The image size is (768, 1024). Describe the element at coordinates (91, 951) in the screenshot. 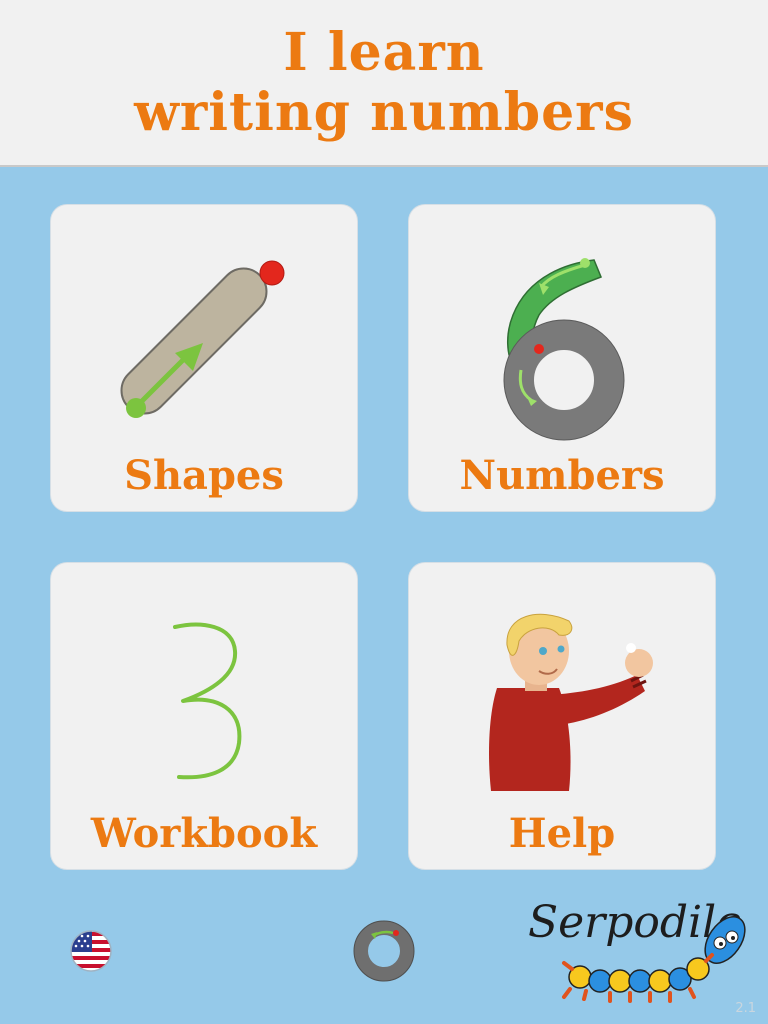

I see `us-flag-icon` at that location.